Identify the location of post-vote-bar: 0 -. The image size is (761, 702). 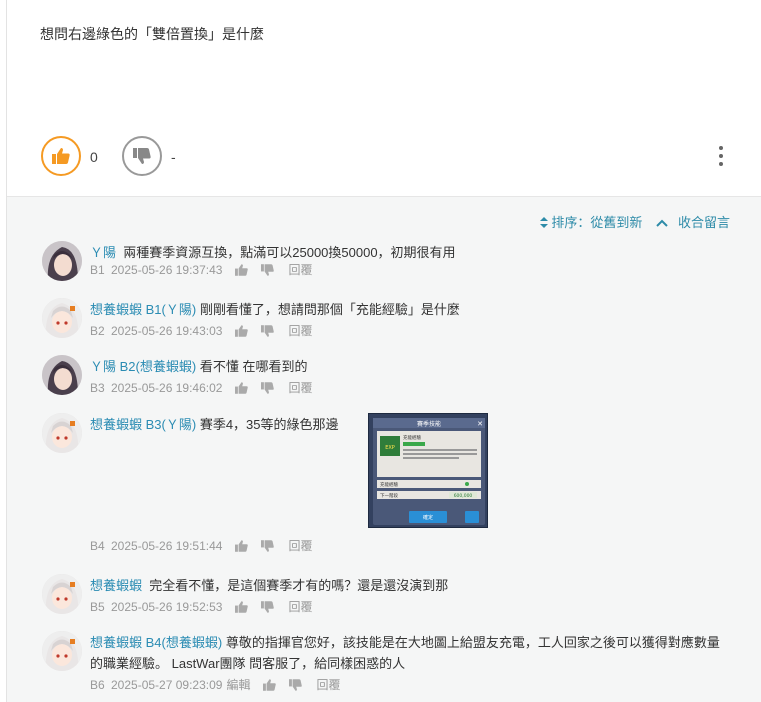
(386, 156).